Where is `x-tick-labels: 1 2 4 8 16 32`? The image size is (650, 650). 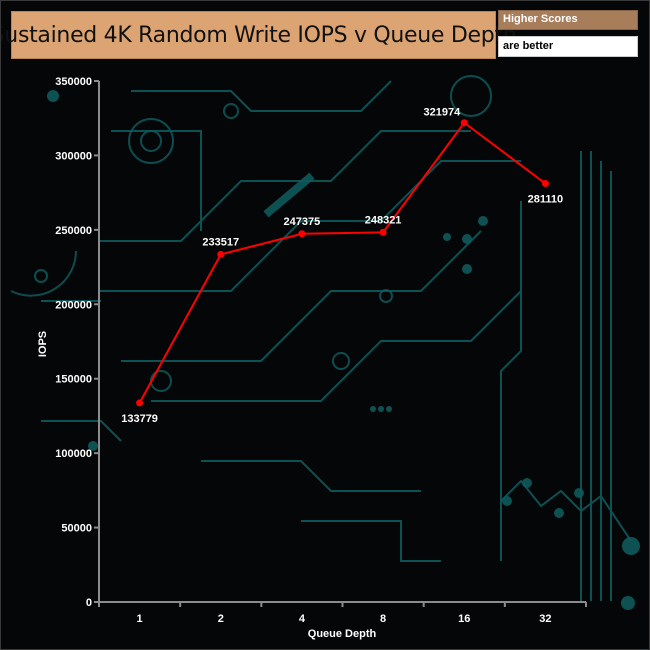
x-tick-labels: 1 2 4 8 16 32 is located at coordinates (344, 619).